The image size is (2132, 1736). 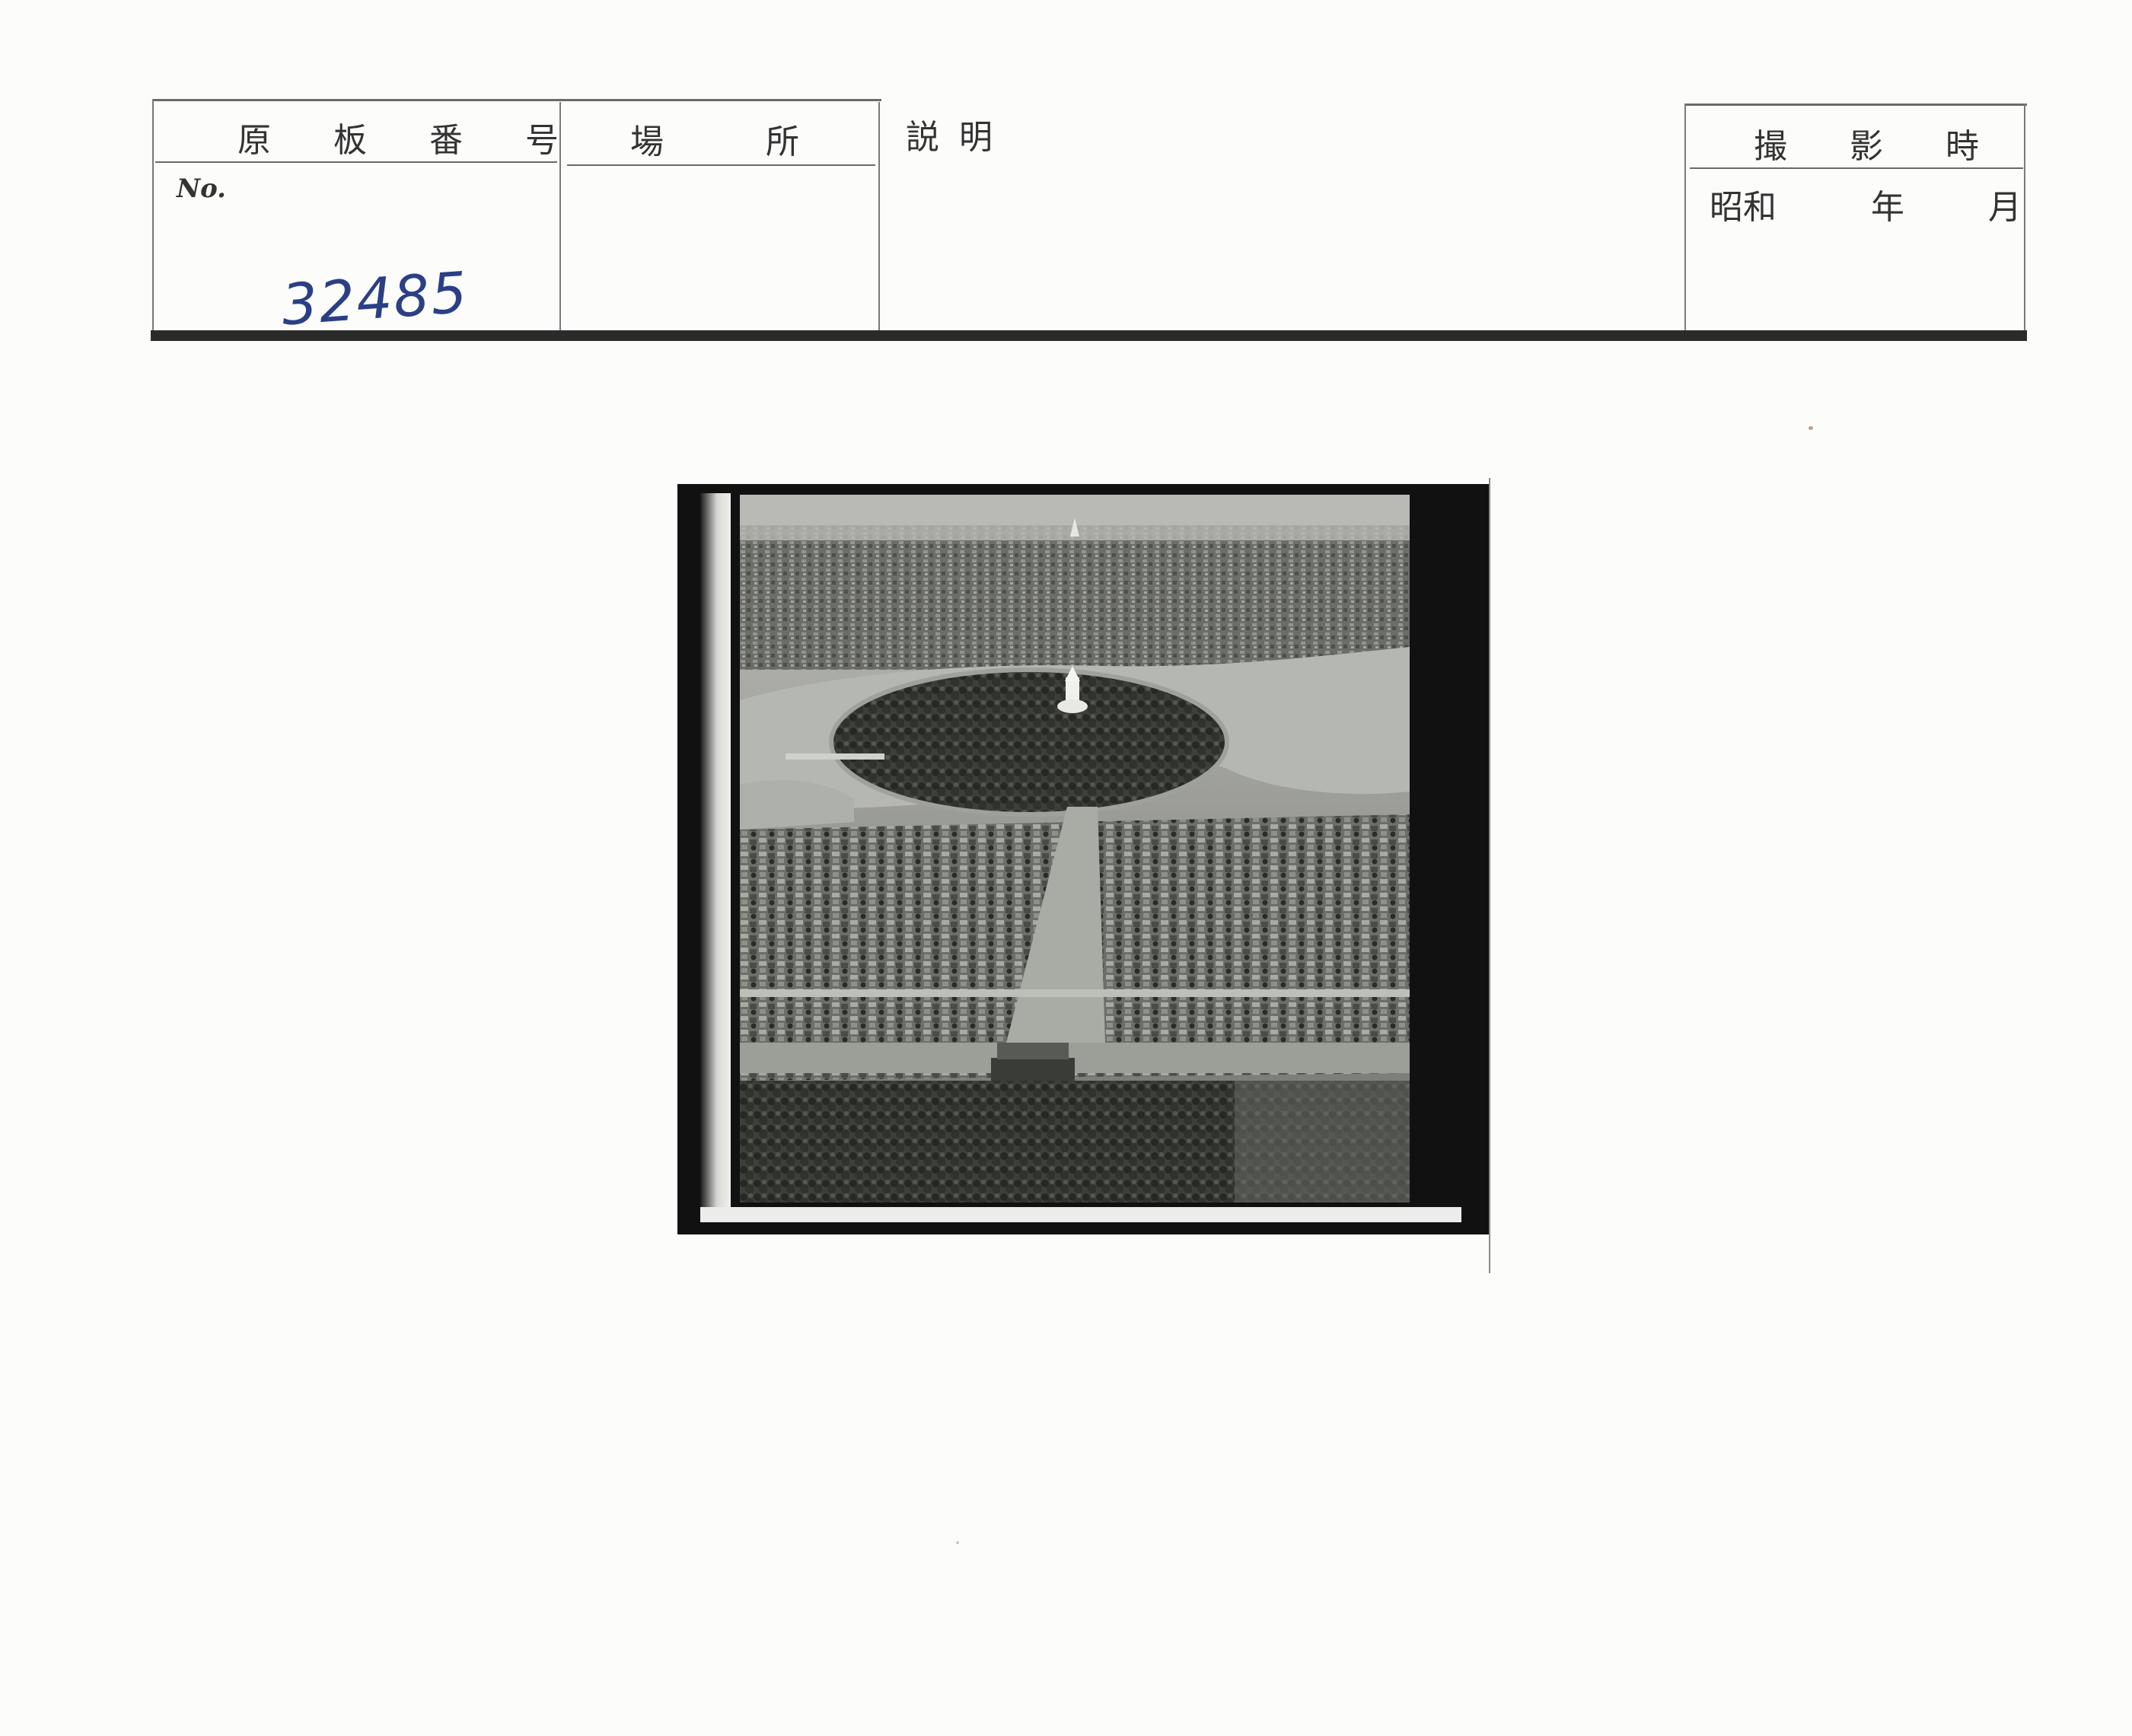 What do you see at coordinates (714, 142) in the screenshot?
I see `location-label: 場 所` at bounding box center [714, 142].